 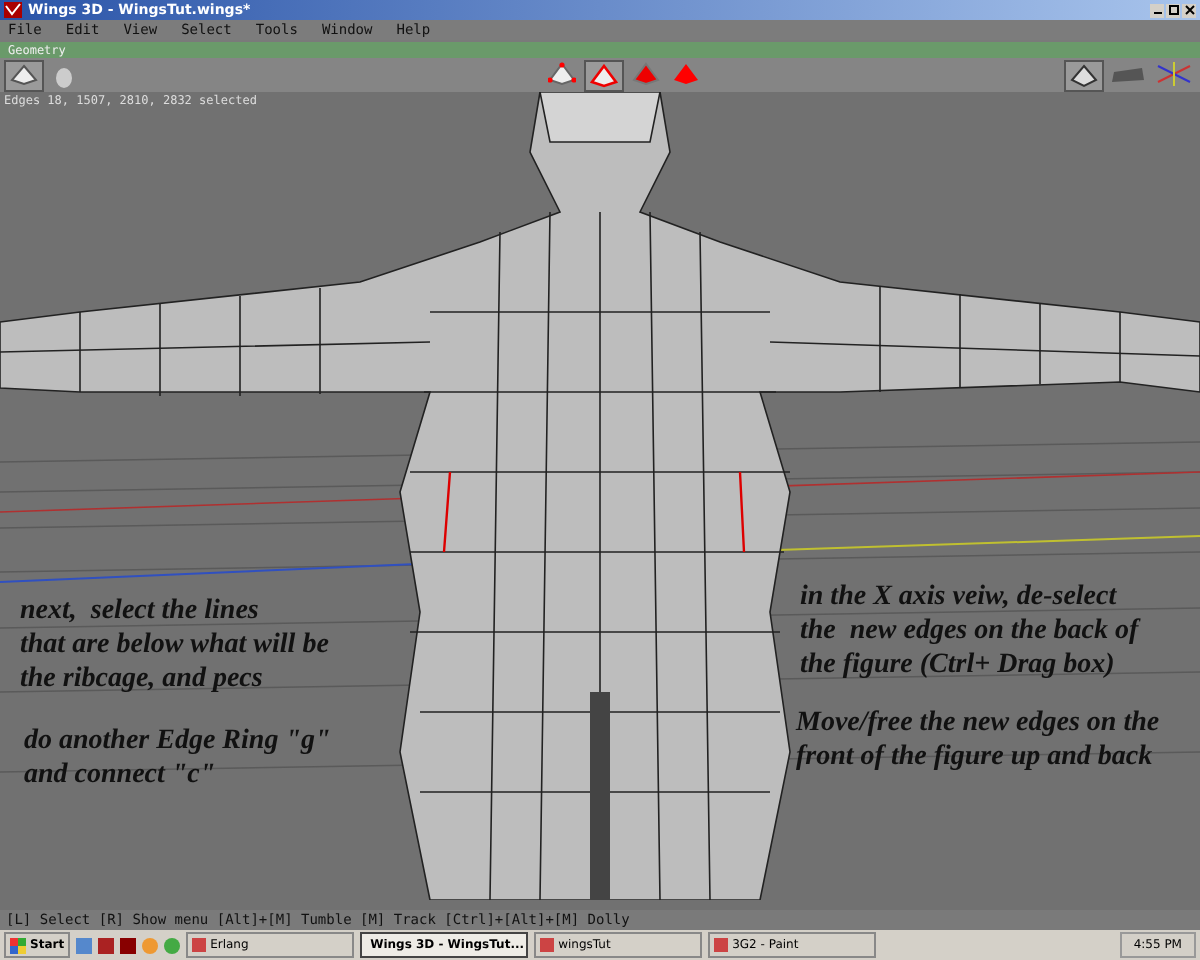 I want to click on annotation-text: Move/free the new edges on the front of the figure up and back, so click(x=978, y=740).